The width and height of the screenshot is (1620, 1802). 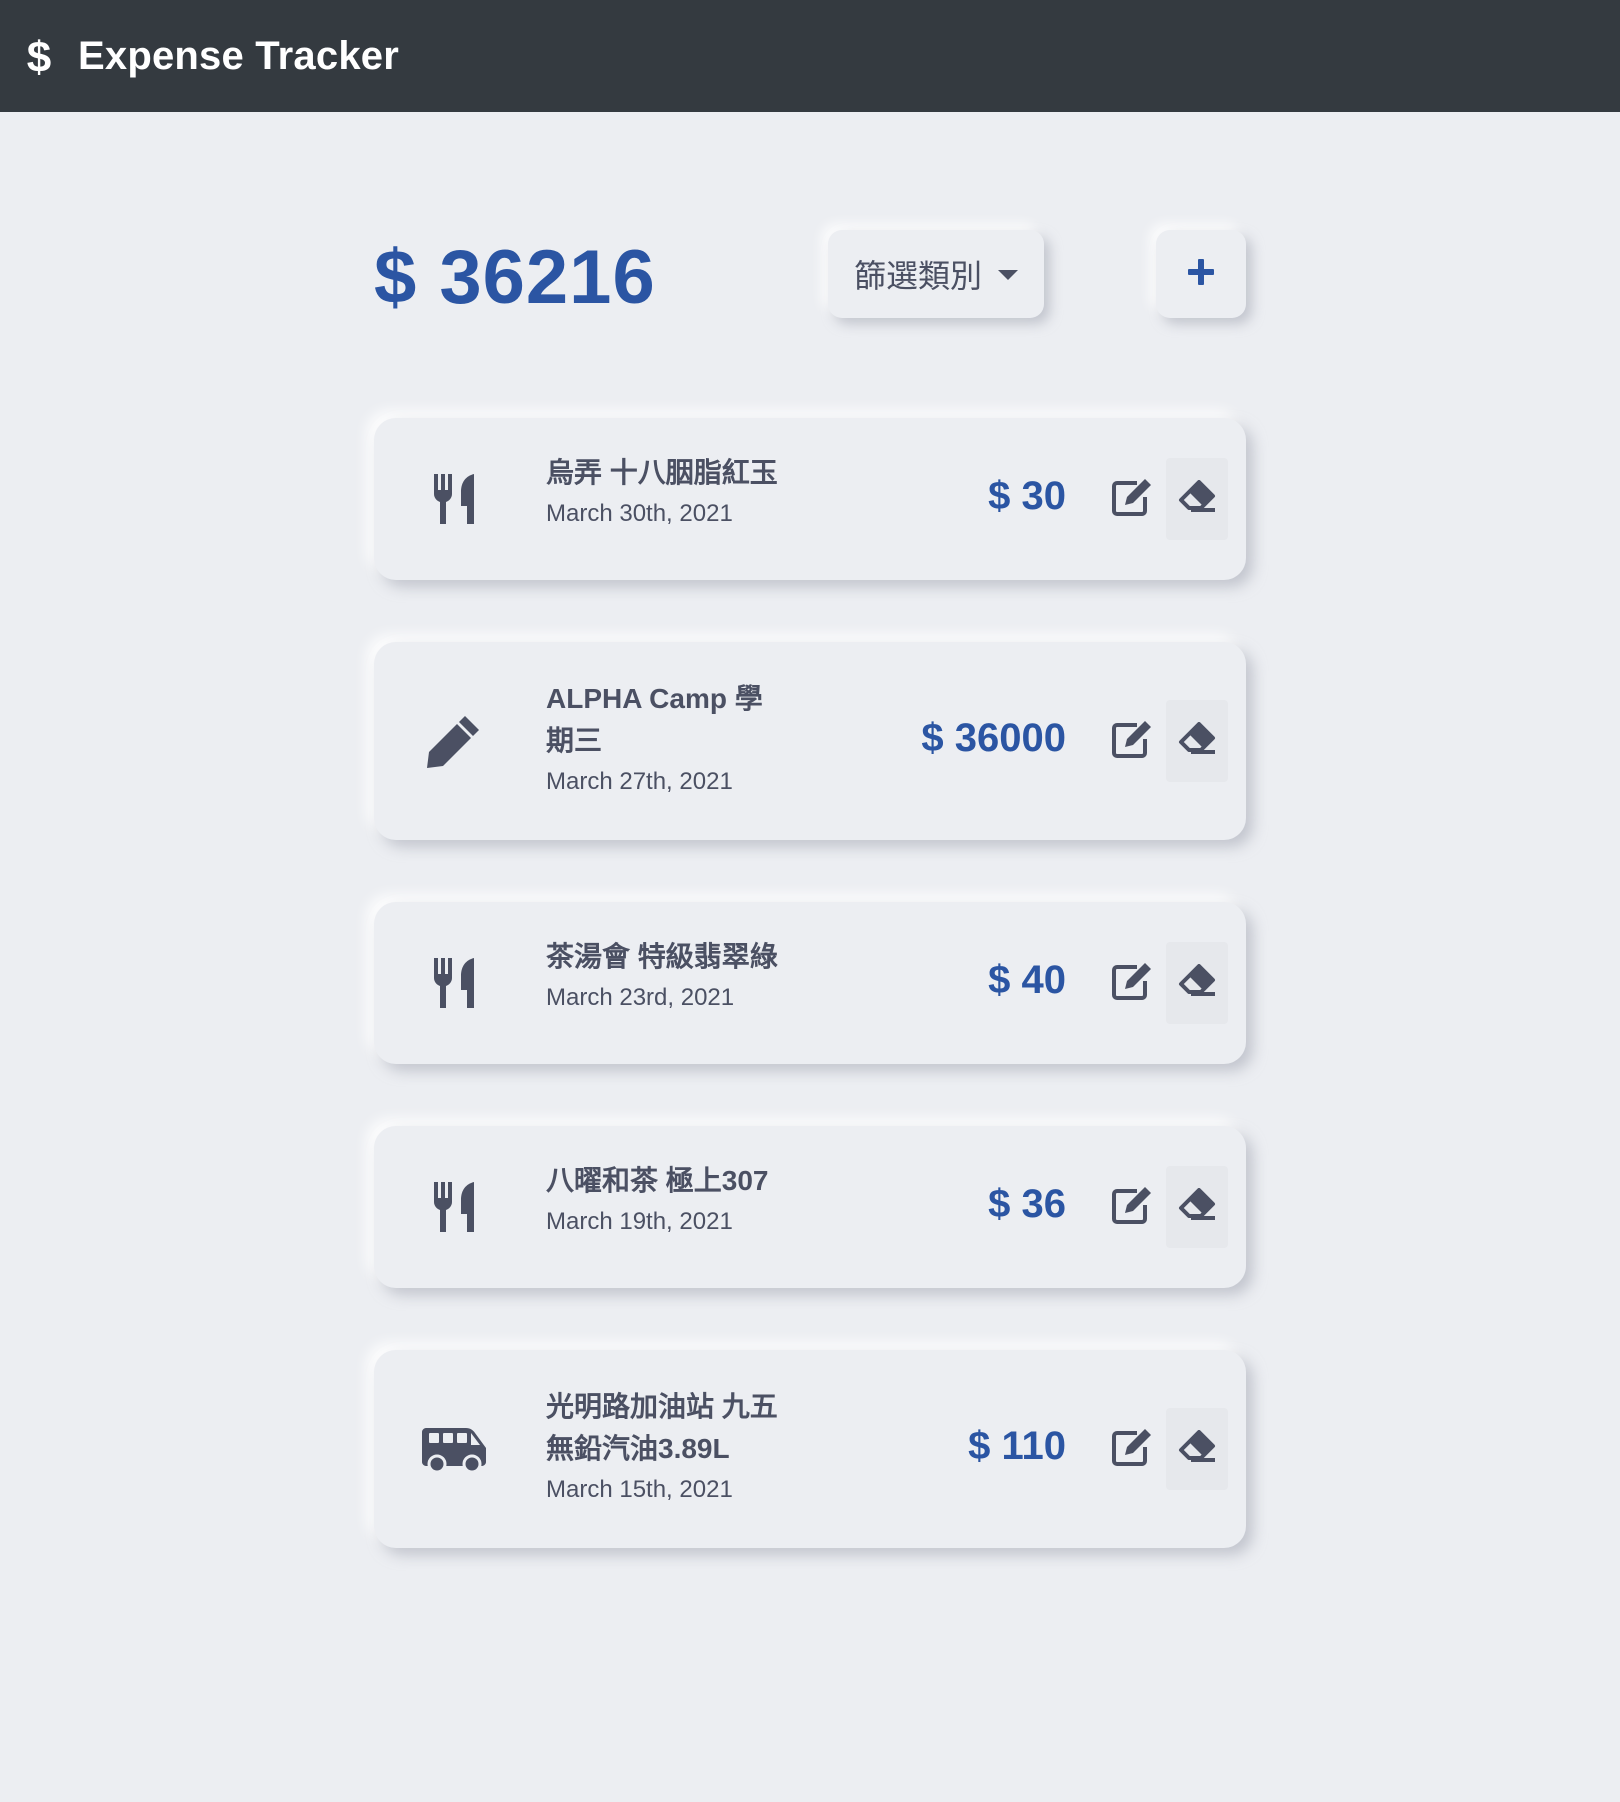 I want to click on record-date: March 19th, 2021, so click(x=639, y=1221).